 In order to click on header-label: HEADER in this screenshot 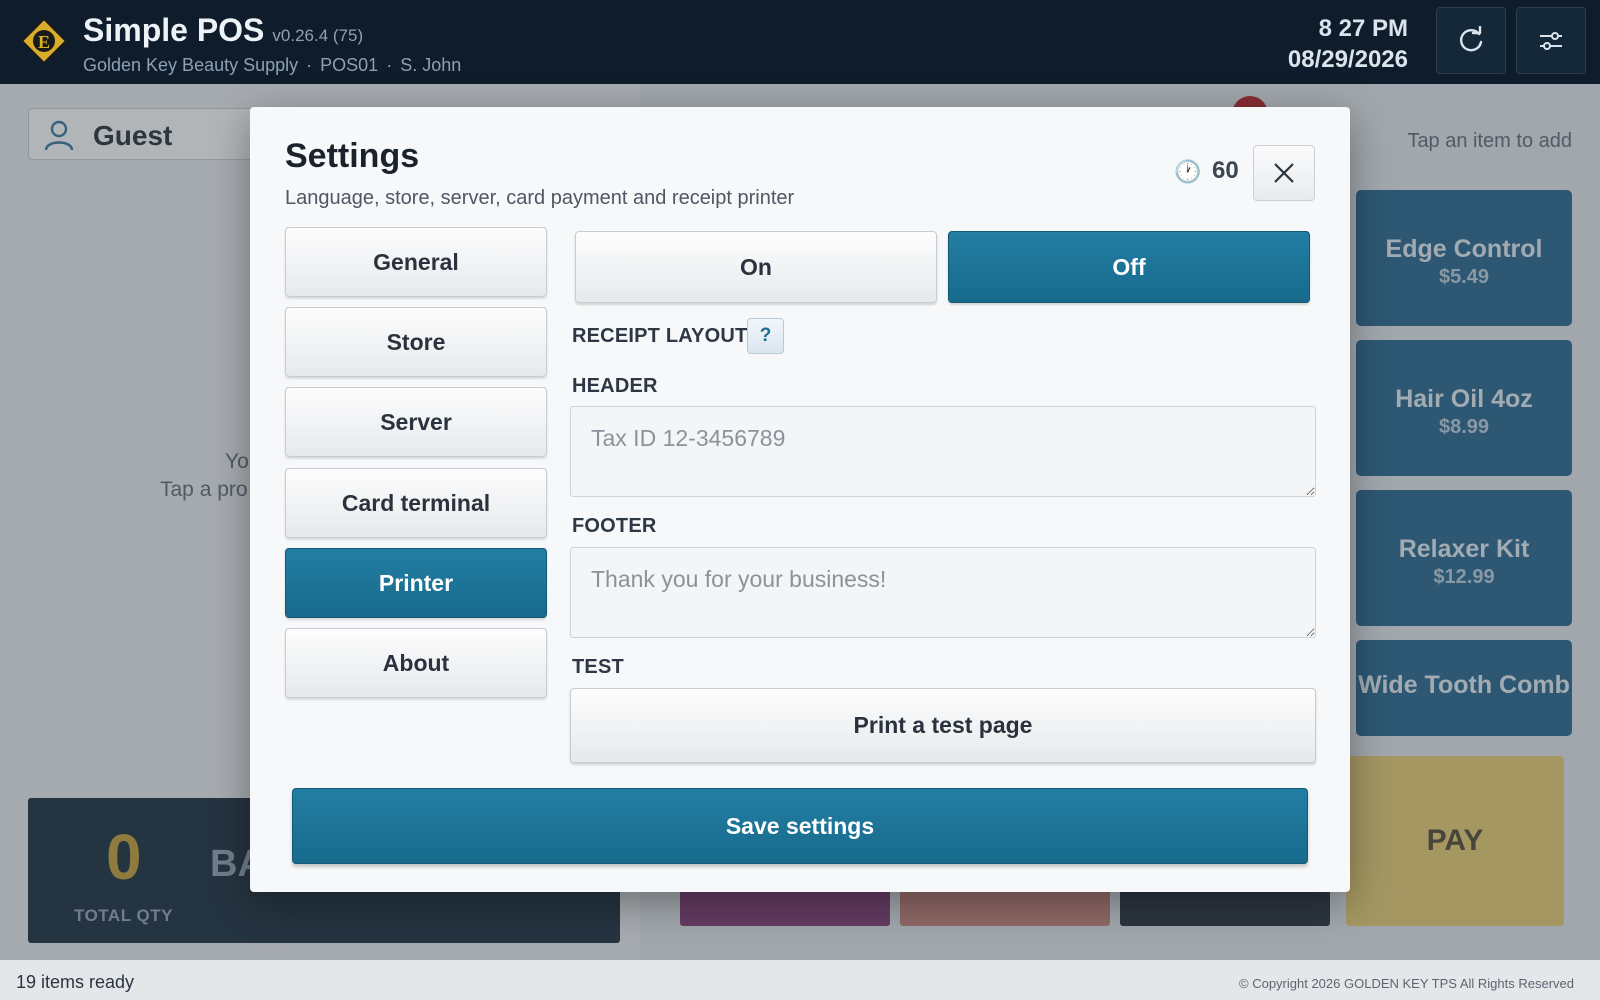, I will do `click(615, 386)`.